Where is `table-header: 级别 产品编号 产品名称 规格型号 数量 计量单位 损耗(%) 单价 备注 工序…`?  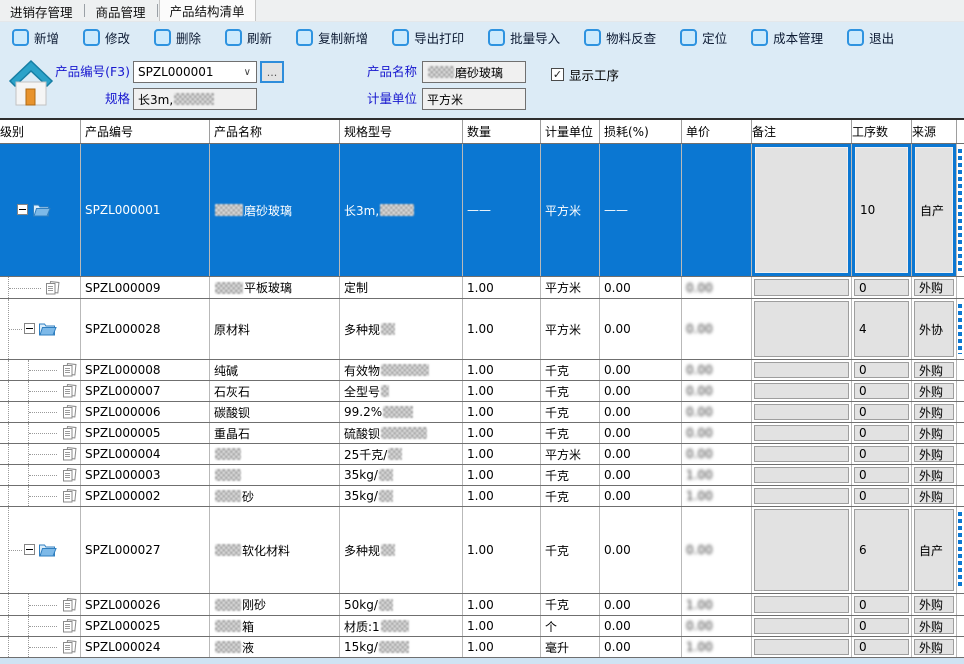 table-header: 级别 产品编号 产品名称 规格型号 数量 计量单位 损耗(%) 单价 备注 工序… is located at coordinates (482, 132).